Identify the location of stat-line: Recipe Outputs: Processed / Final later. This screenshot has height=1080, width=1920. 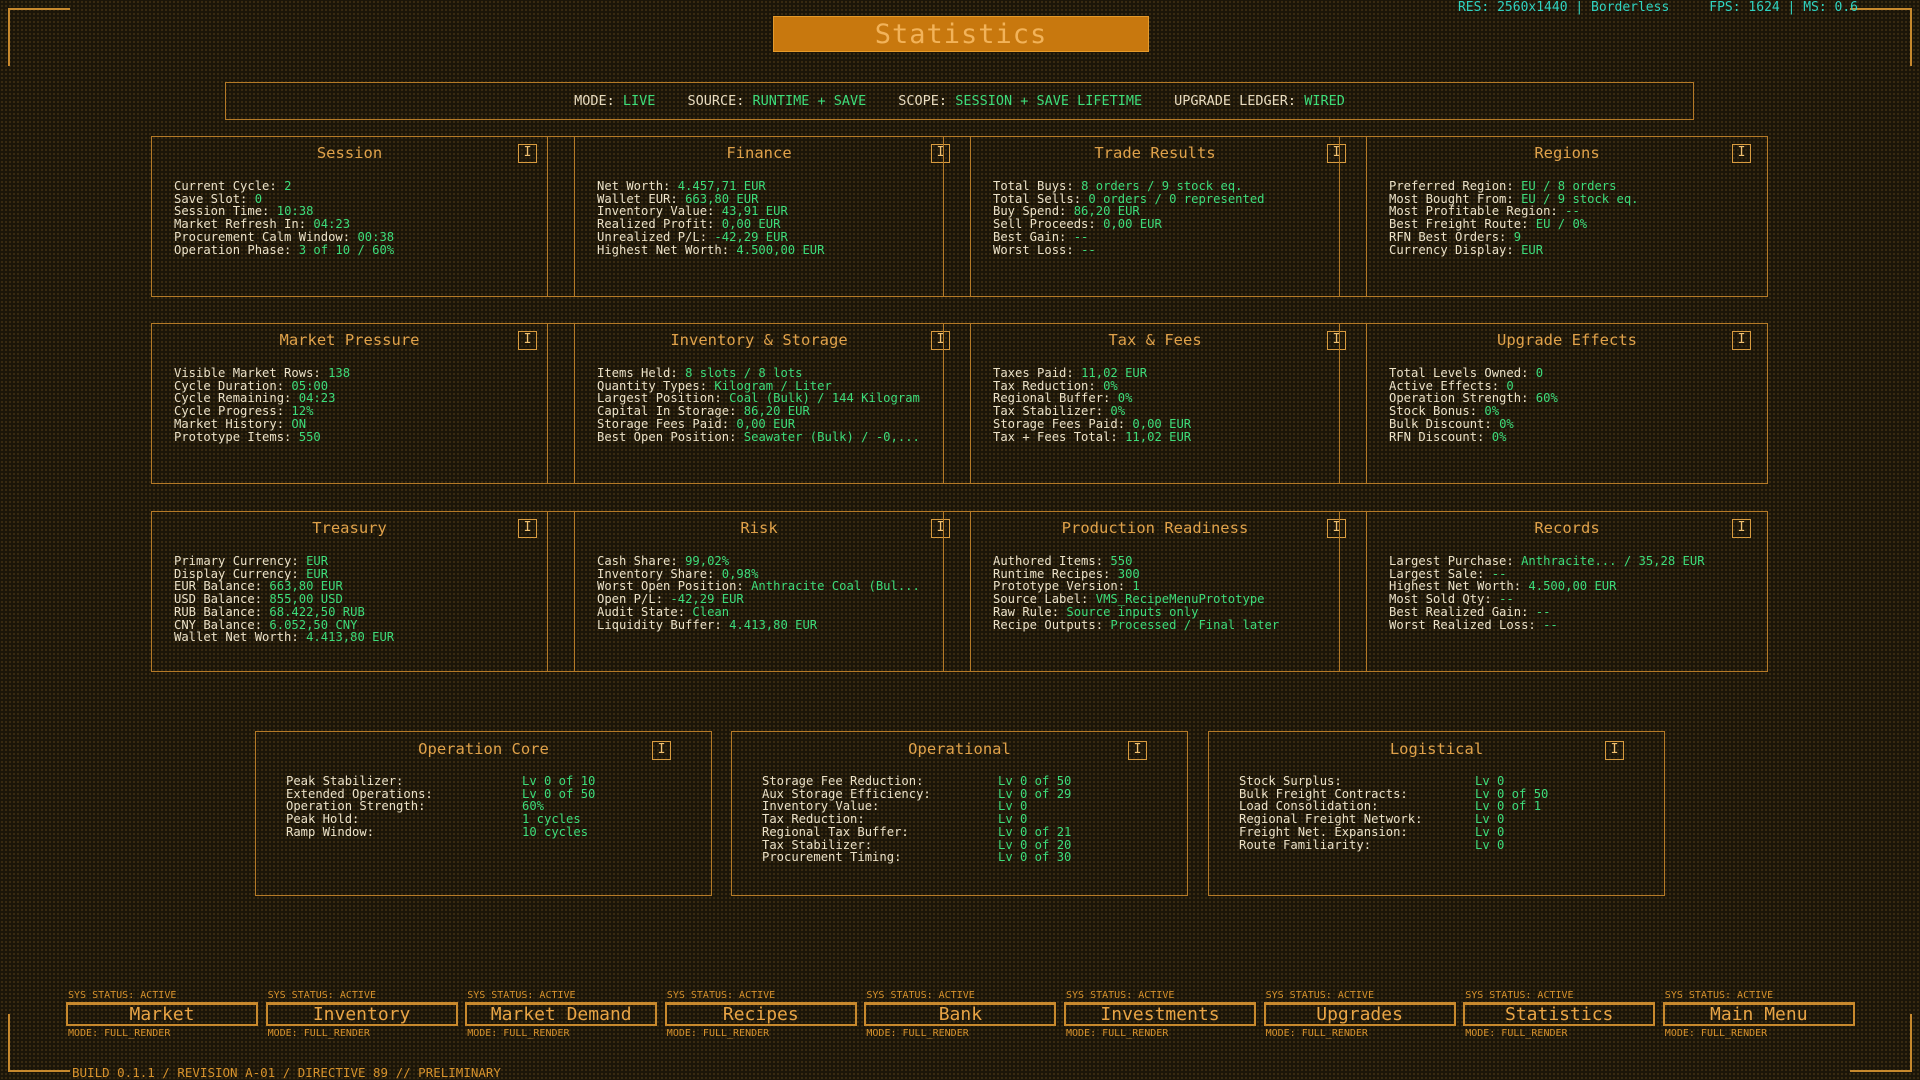
(1136, 624).